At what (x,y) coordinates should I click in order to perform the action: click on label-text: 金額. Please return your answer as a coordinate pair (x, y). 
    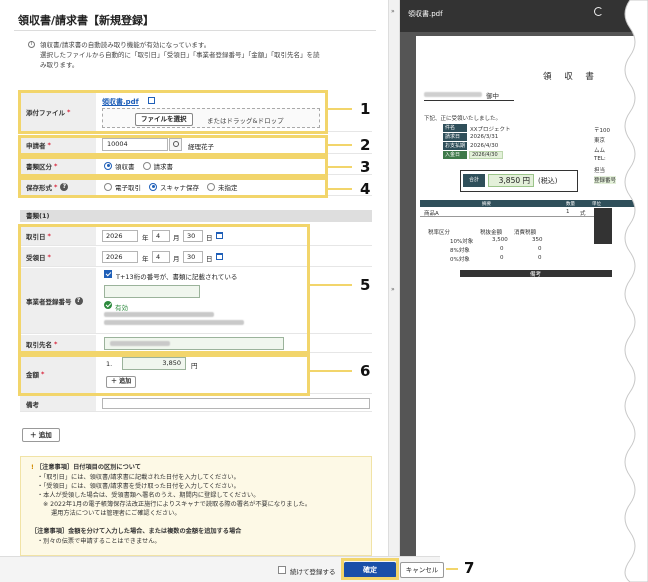
    Looking at the image, I should click on (32, 374).